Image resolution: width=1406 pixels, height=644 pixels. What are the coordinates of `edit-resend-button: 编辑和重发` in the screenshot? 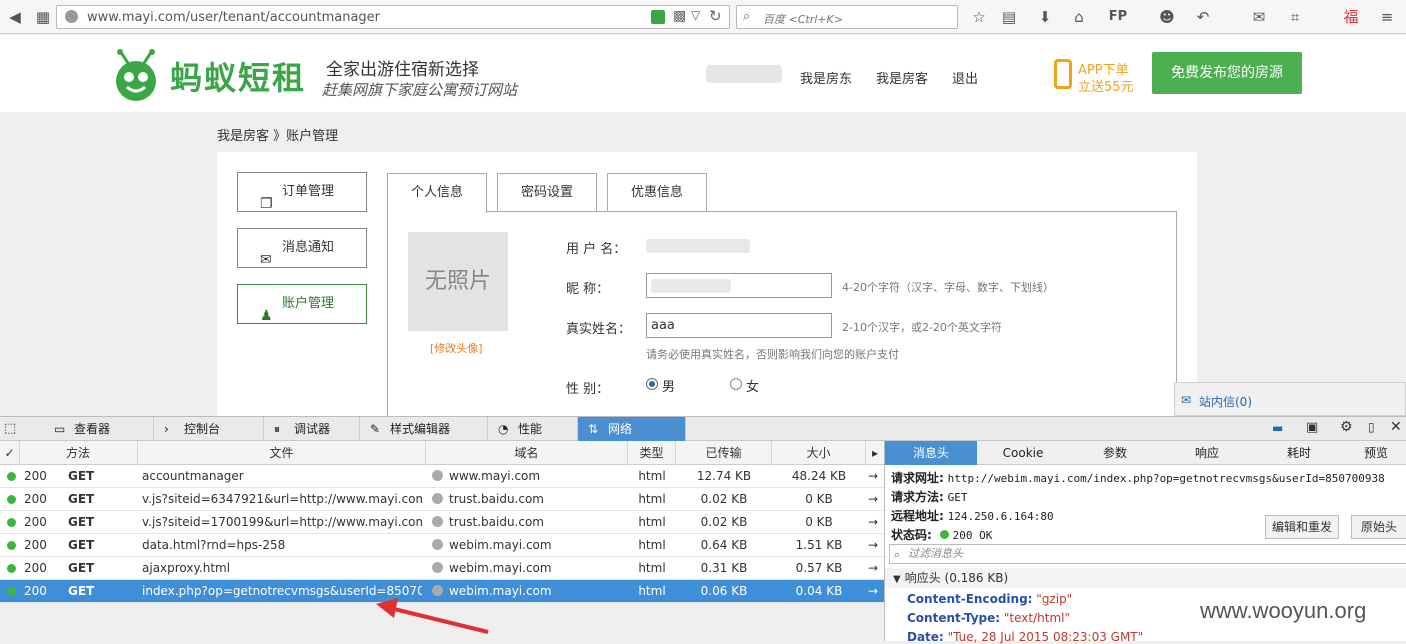 It's located at (1302, 527).